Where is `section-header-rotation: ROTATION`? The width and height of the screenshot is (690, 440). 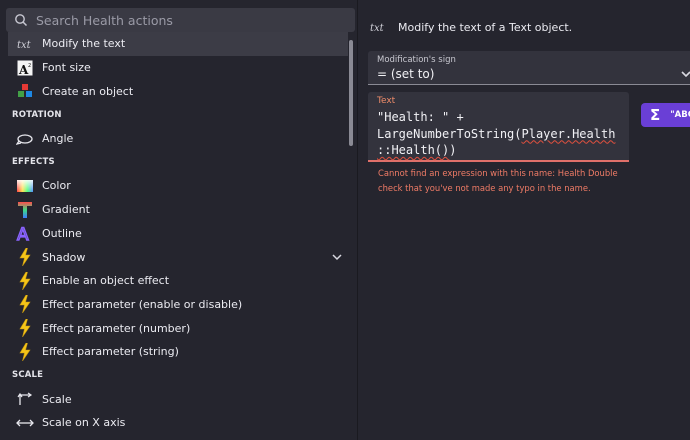
section-header-rotation: ROTATION is located at coordinates (37, 114).